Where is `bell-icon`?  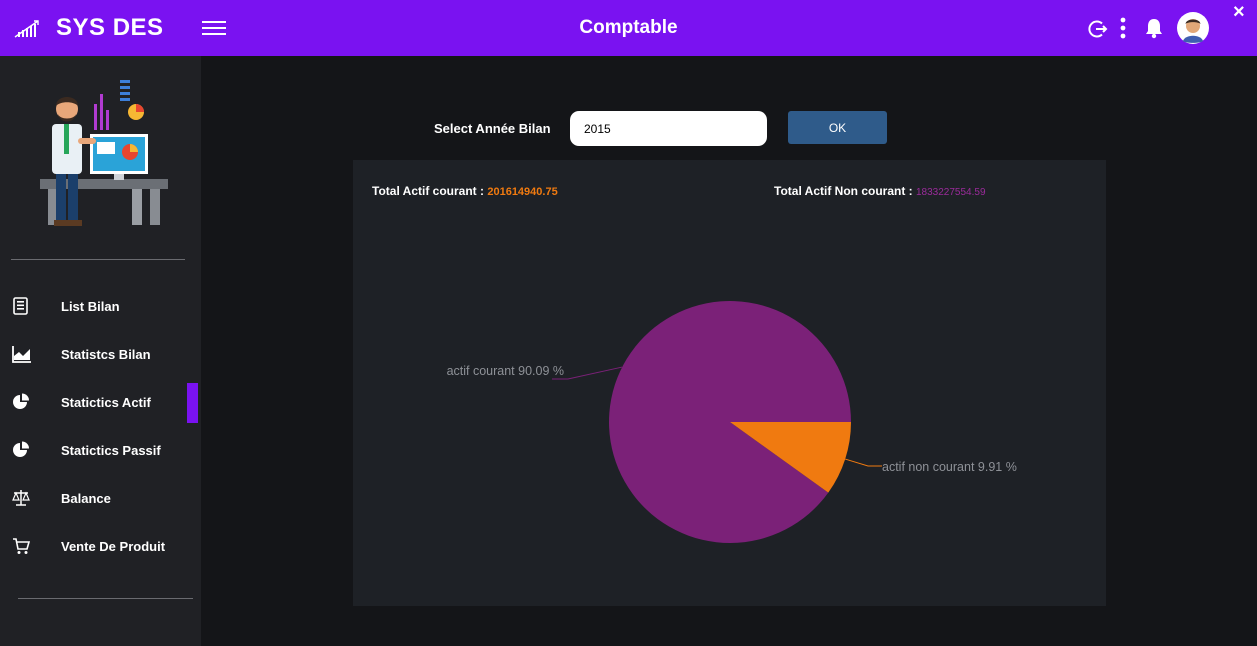
bell-icon is located at coordinates (1154, 28).